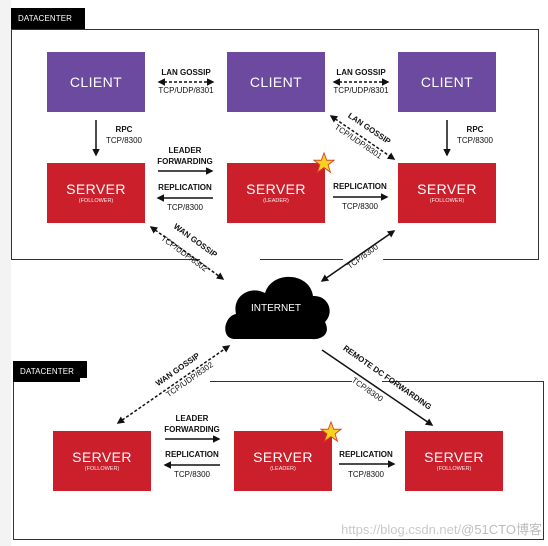 Image resolution: width=548 pixels, height=546 pixels. I want to click on dc2-server-leader: SERVER (LEADER), so click(283, 461).